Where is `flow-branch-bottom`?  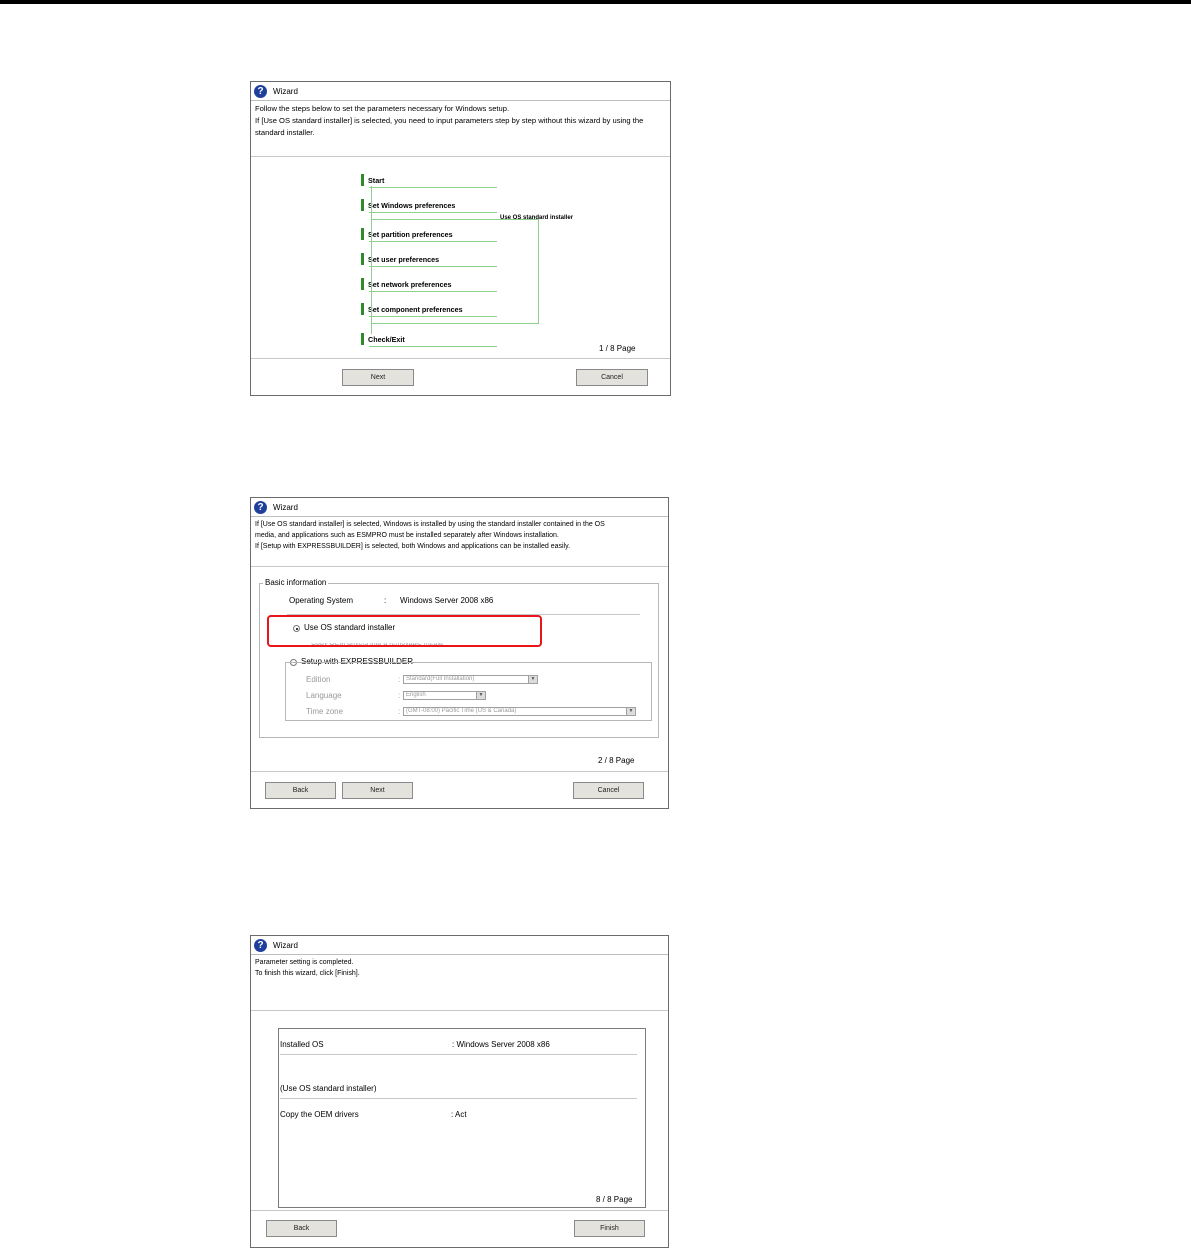
flow-branch-bottom is located at coordinates (455, 323).